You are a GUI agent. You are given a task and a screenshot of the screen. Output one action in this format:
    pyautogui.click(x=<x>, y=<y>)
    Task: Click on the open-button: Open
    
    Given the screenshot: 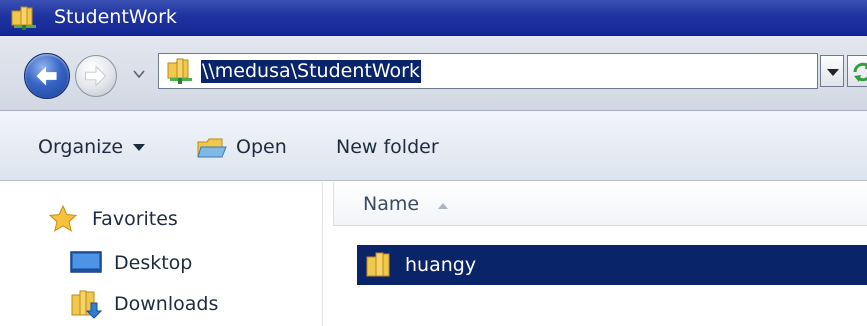 What is the action you would take?
    pyautogui.click(x=261, y=147)
    